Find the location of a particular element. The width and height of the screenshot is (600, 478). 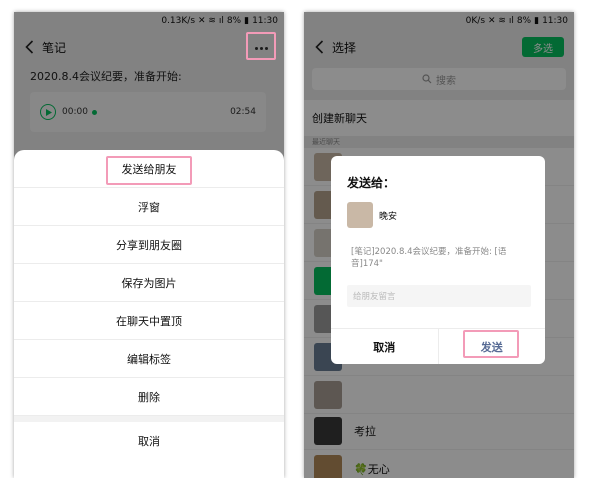

menu-share-moments: 分享到朋友圈 is located at coordinates (149, 245).